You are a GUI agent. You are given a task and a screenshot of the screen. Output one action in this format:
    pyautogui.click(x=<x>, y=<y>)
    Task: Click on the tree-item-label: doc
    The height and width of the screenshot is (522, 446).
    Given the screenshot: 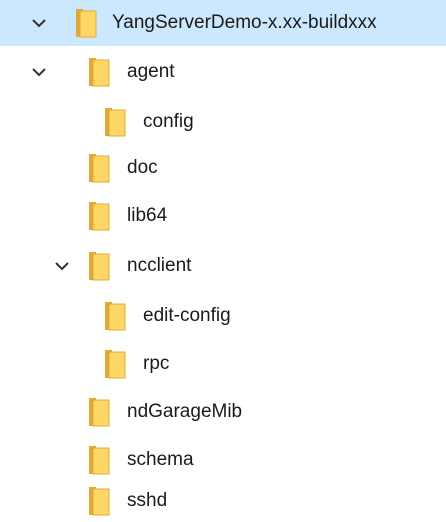 What is the action you would take?
    pyautogui.click(x=142, y=167)
    